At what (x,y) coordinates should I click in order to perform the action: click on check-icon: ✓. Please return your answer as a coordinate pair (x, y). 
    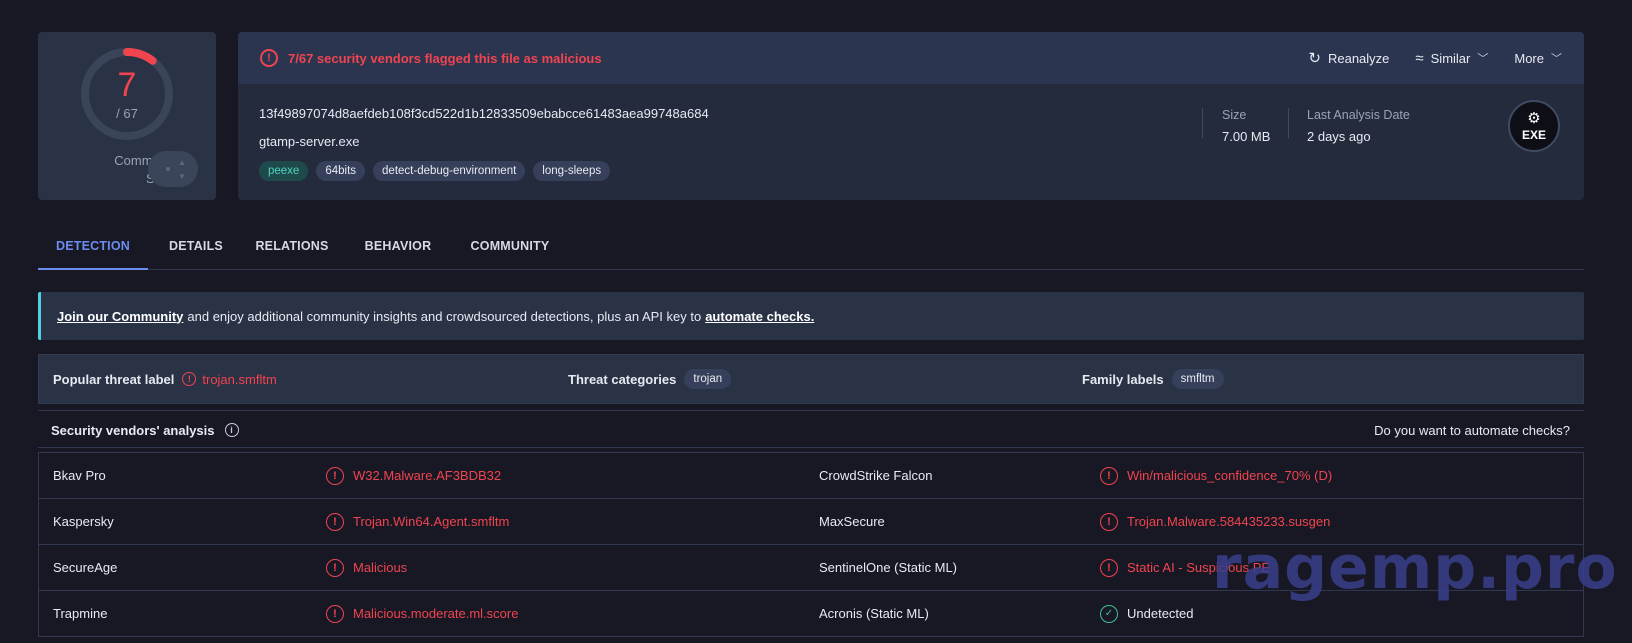
    Looking at the image, I should click on (1109, 613).